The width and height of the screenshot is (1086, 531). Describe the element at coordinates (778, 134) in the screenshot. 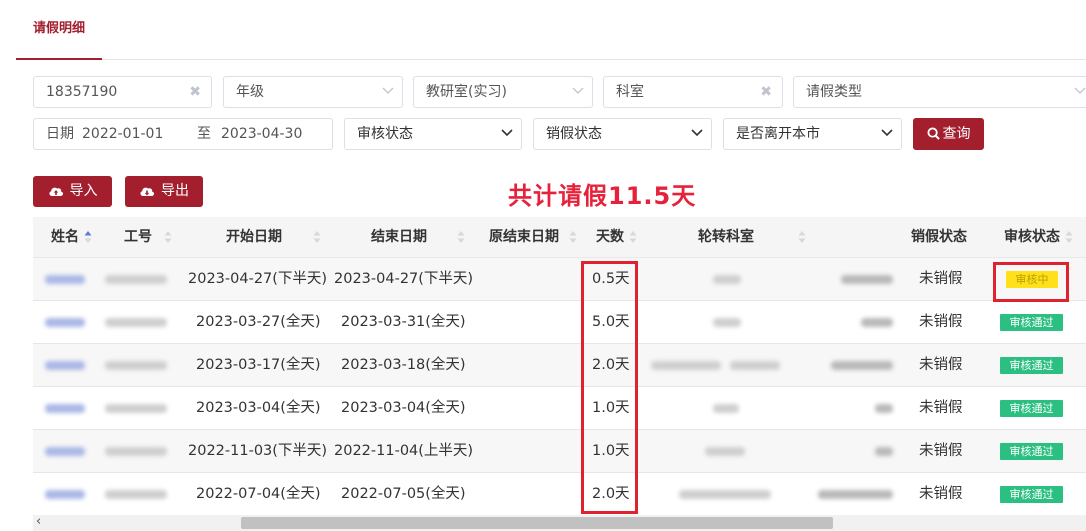

I see `leave-city-label: 是否离开本市` at that location.